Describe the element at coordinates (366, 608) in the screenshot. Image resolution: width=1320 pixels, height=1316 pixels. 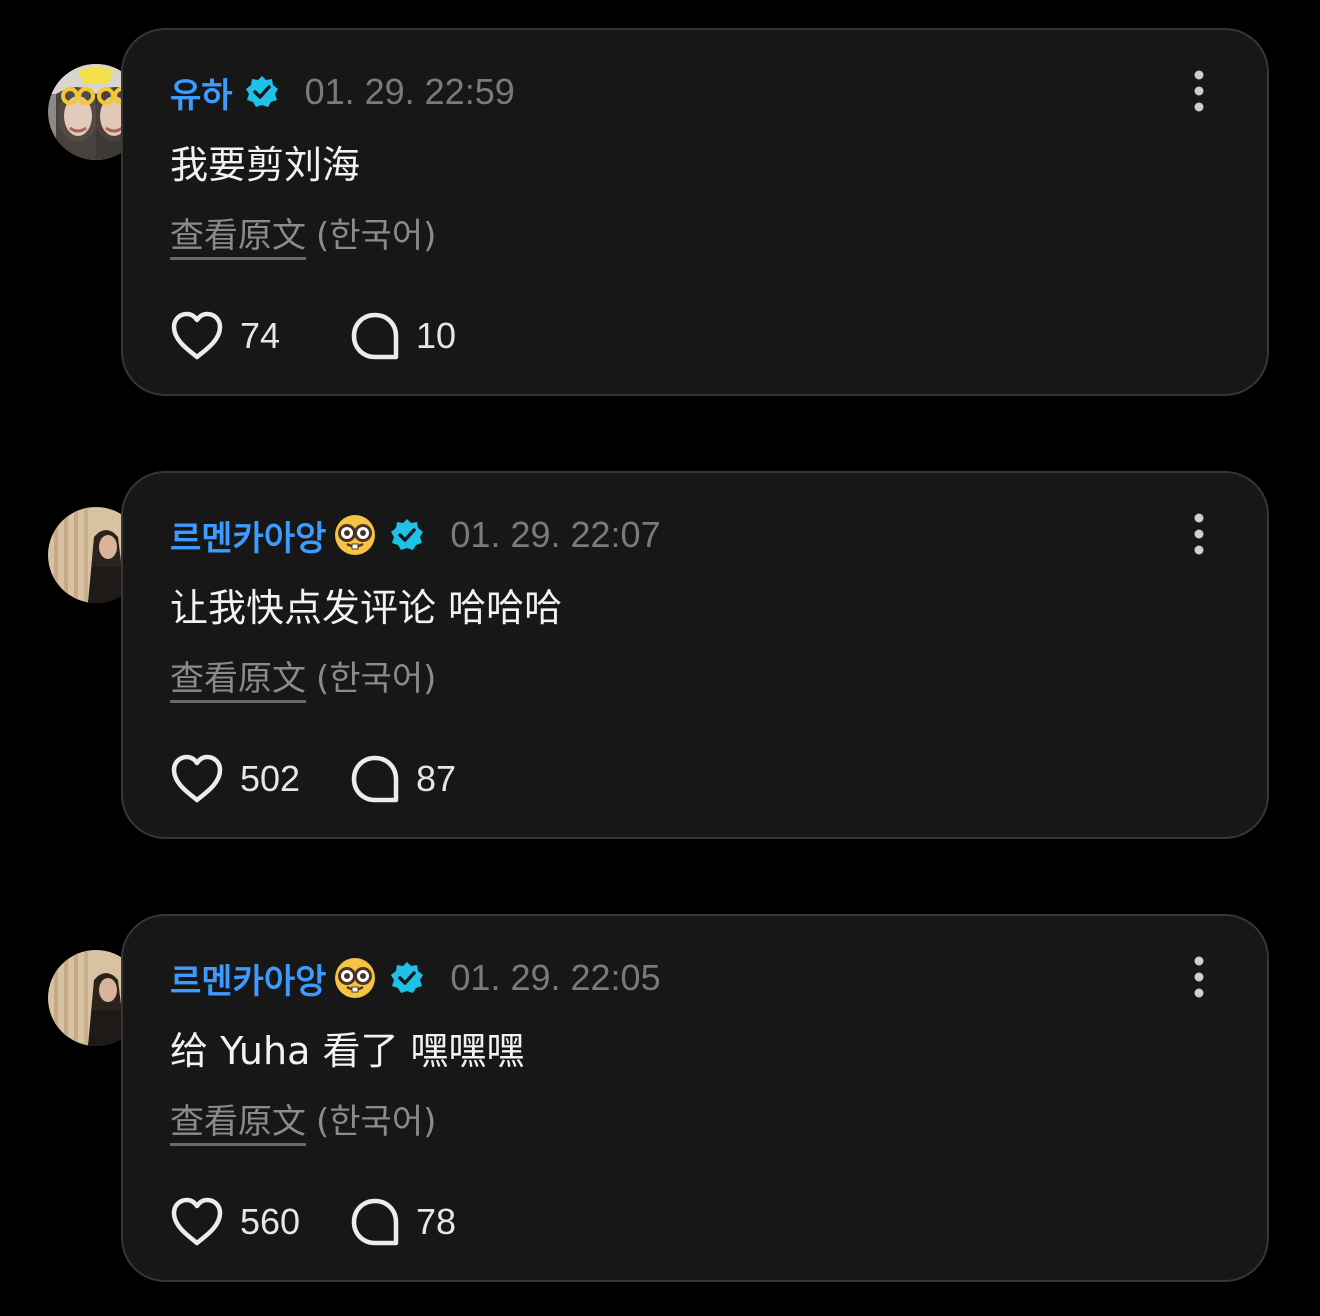
I see `comment-text: 让我快点发评论 哈哈哈` at that location.